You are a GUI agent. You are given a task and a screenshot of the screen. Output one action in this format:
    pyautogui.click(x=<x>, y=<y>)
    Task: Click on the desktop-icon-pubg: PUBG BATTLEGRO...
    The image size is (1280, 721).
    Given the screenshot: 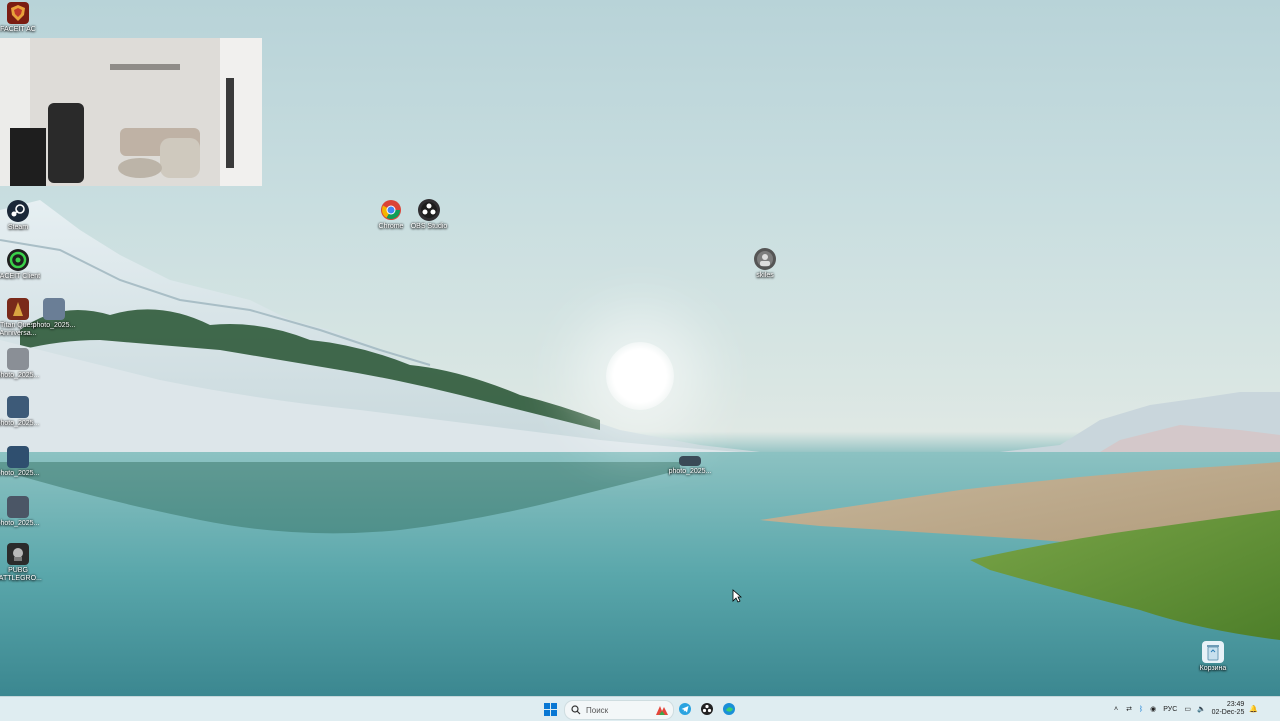 What is the action you would take?
    pyautogui.click(x=21, y=563)
    